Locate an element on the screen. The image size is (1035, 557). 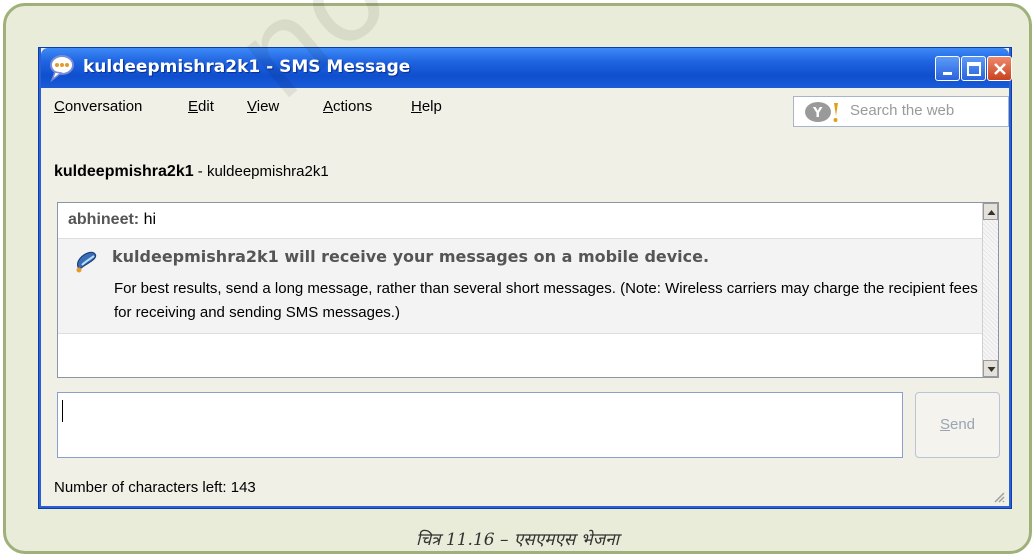
contact-header: kuldeepmishra2k1 - kuldeepmishra2k1 is located at coordinates (191, 172).